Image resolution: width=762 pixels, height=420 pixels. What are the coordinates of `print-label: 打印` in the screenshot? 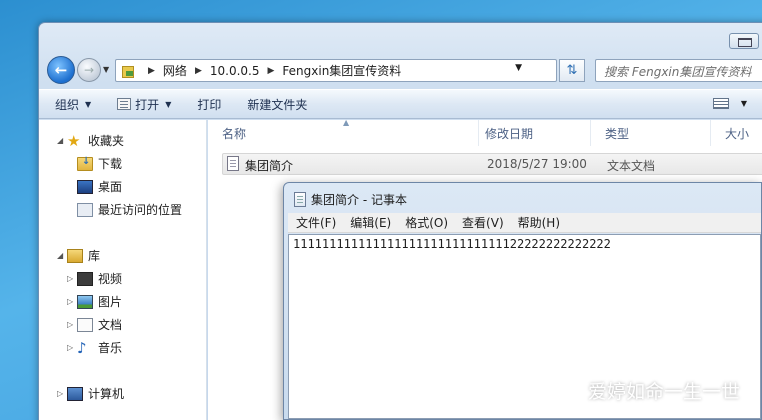 It's located at (209, 104).